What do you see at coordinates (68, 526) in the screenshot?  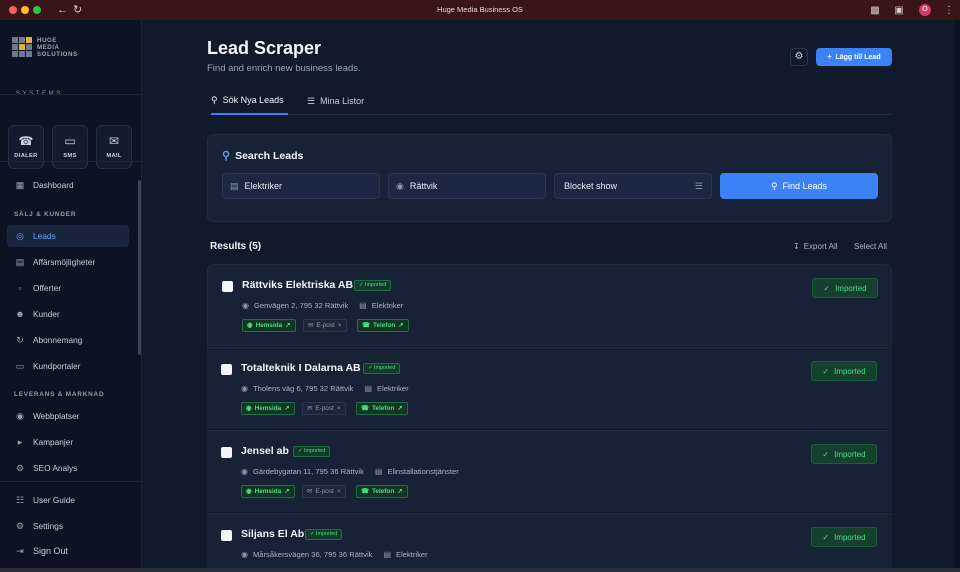 I see `sidebar-item-settings: ⚙ Settings` at bounding box center [68, 526].